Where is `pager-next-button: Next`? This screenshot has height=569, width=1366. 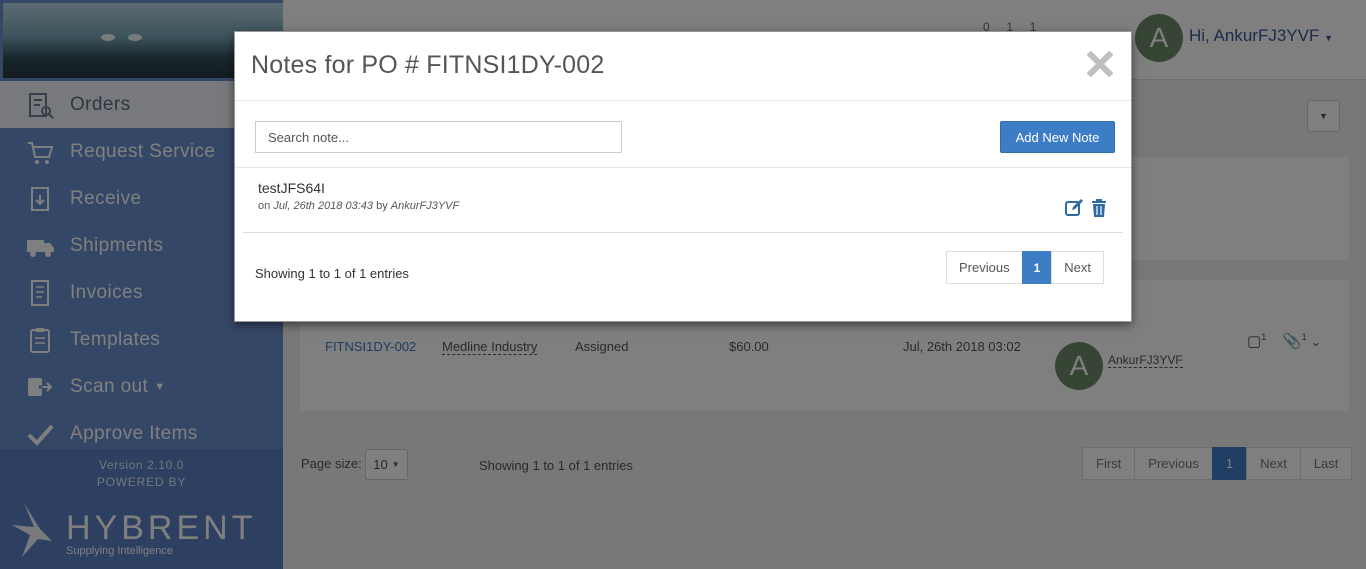 pager-next-button: Next is located at coordinates (1077, 267).